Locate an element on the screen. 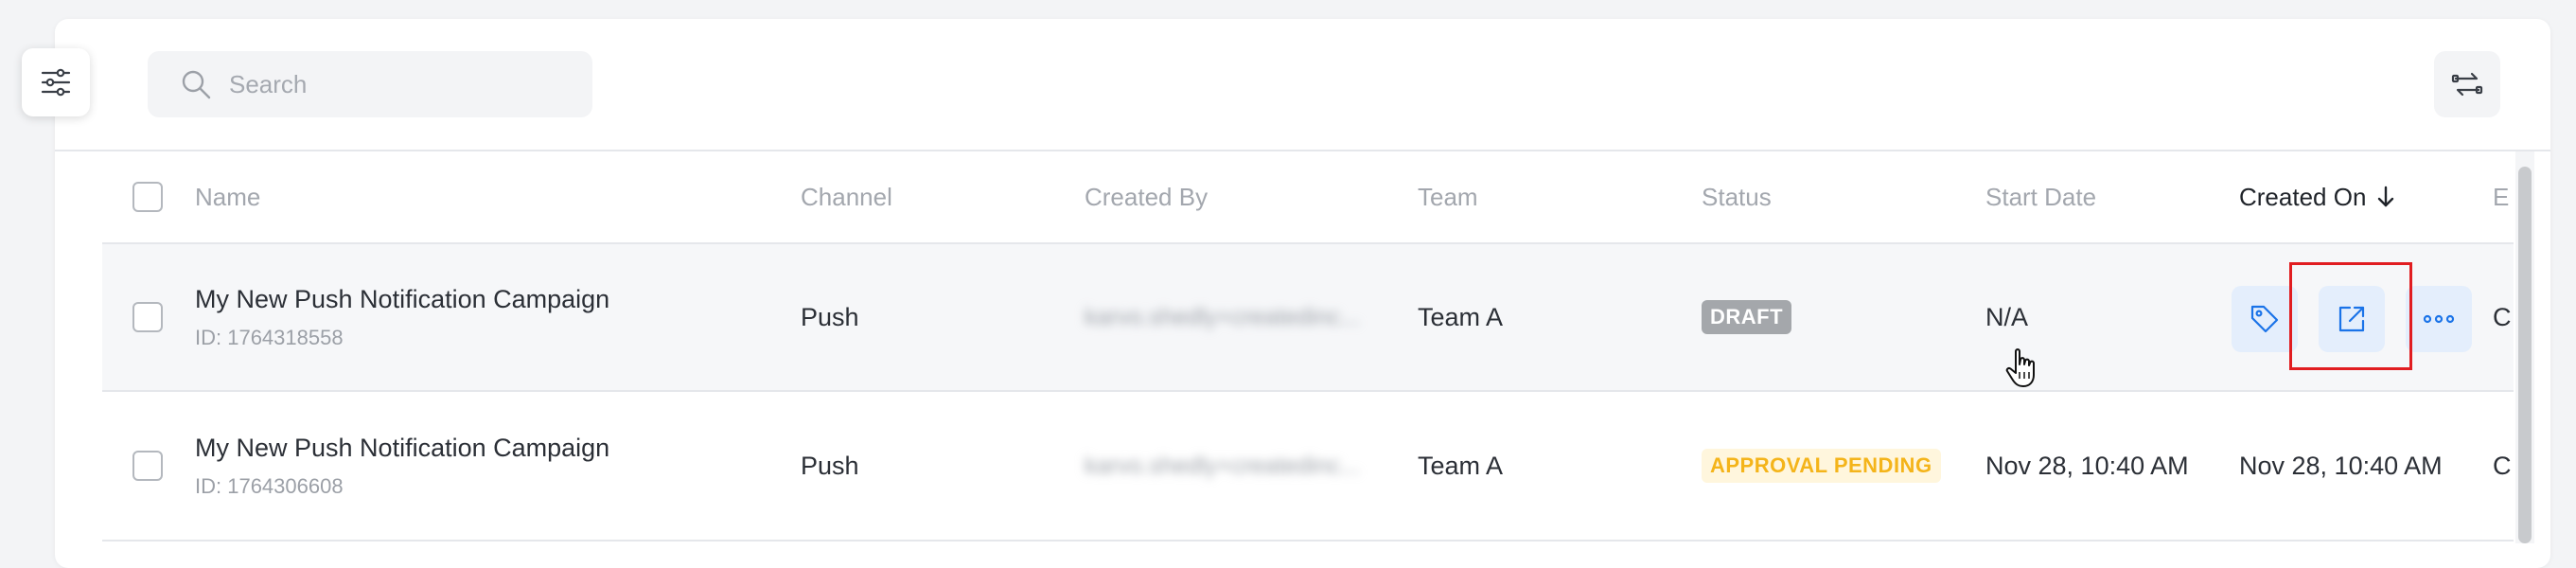  select-all-checkbox is located at coordinates (147, 197).